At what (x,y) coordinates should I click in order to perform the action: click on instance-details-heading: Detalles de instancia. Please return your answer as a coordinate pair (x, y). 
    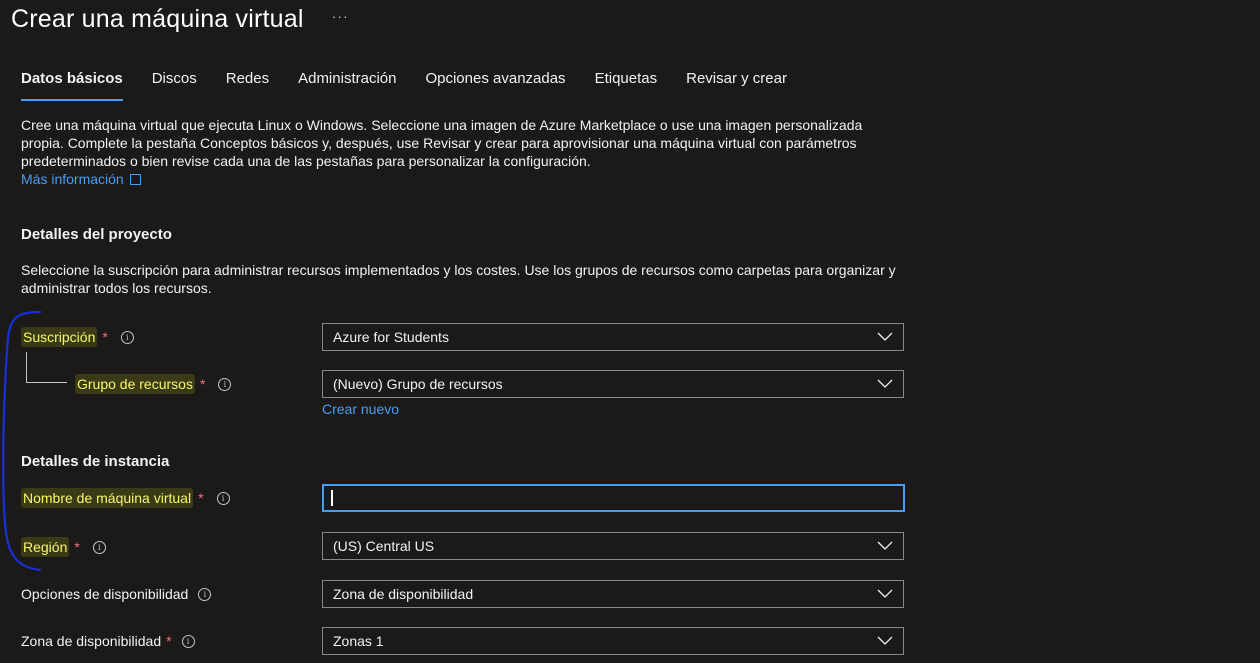
    Looking at the image, I should click on (95, 461).